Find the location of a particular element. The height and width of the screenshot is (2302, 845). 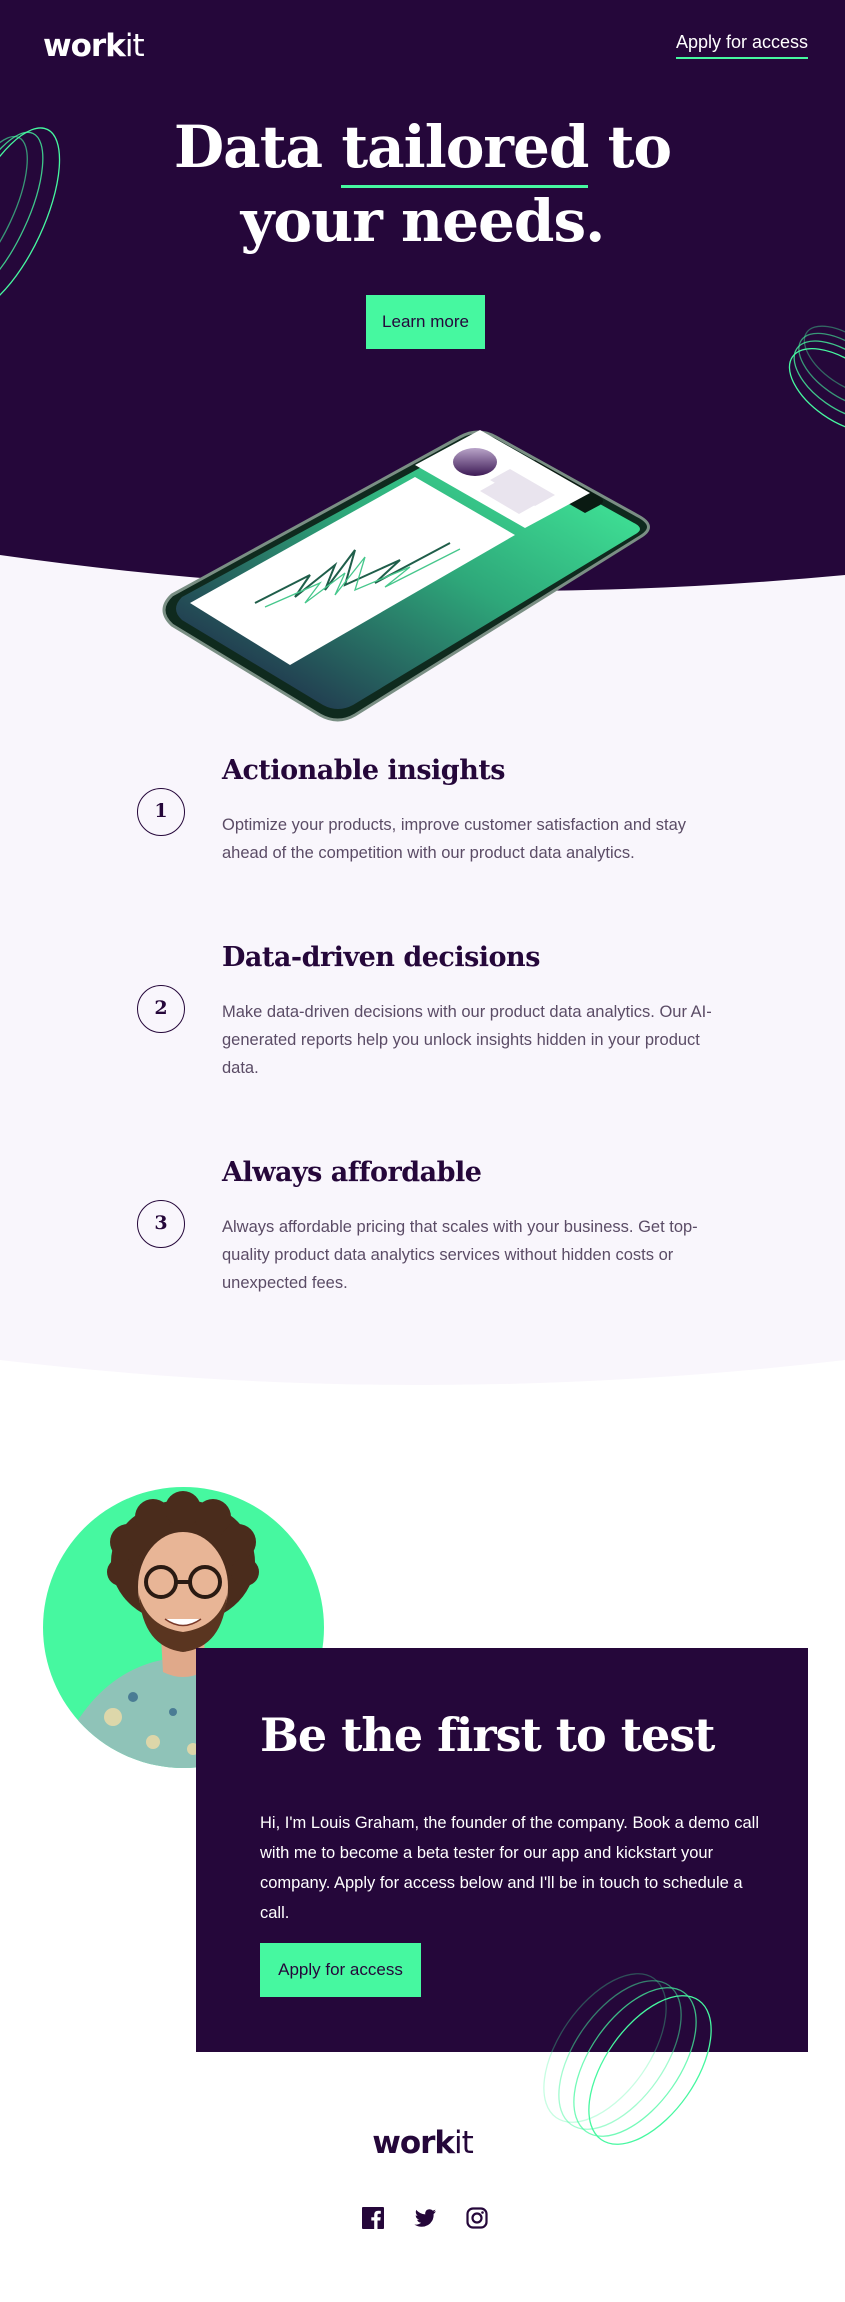

apply-for-access-button: Apply for access is located at coordinates (340, 1970).